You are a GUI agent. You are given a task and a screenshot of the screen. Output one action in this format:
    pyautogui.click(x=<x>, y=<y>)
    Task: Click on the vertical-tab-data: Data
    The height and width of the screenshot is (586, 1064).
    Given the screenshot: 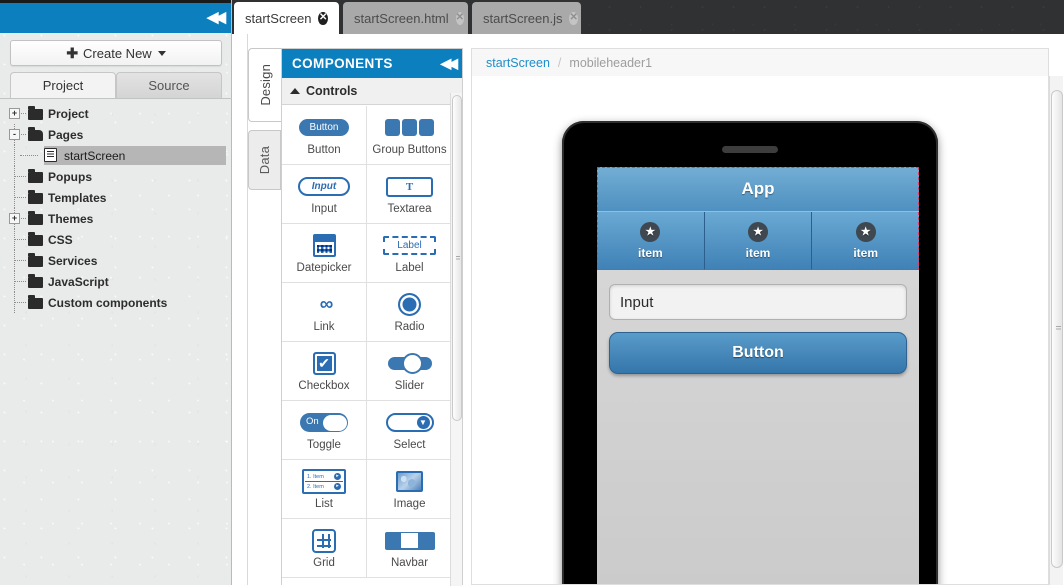 What is the action you would take?
    pyautogui.click(x=264, y=160)
    